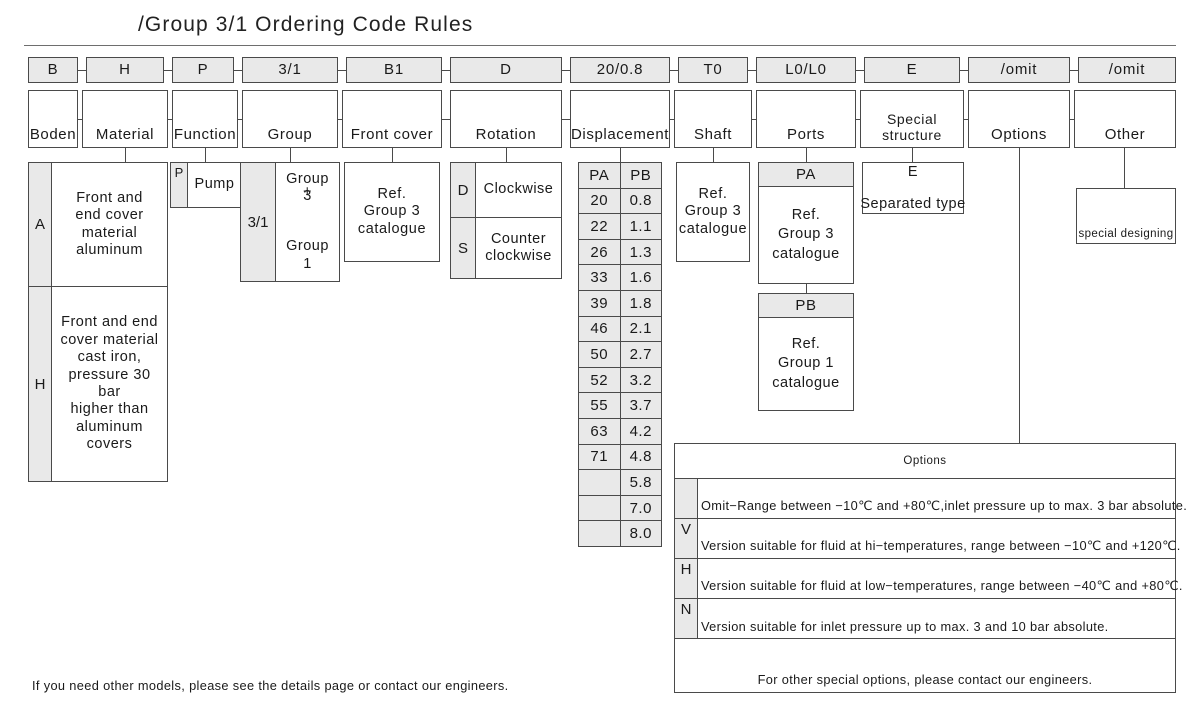  Describe the element at coordinates (713, 70) in the screenshot. I see `code-box-shaft: T0` at that location.